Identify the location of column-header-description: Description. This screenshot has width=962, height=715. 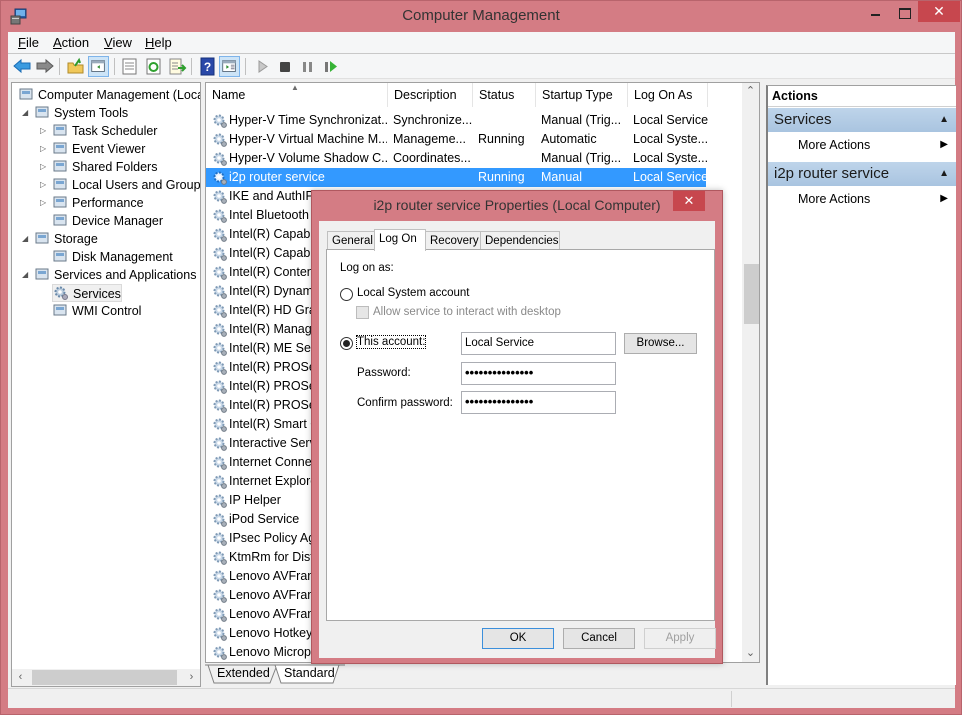
(430, 95).